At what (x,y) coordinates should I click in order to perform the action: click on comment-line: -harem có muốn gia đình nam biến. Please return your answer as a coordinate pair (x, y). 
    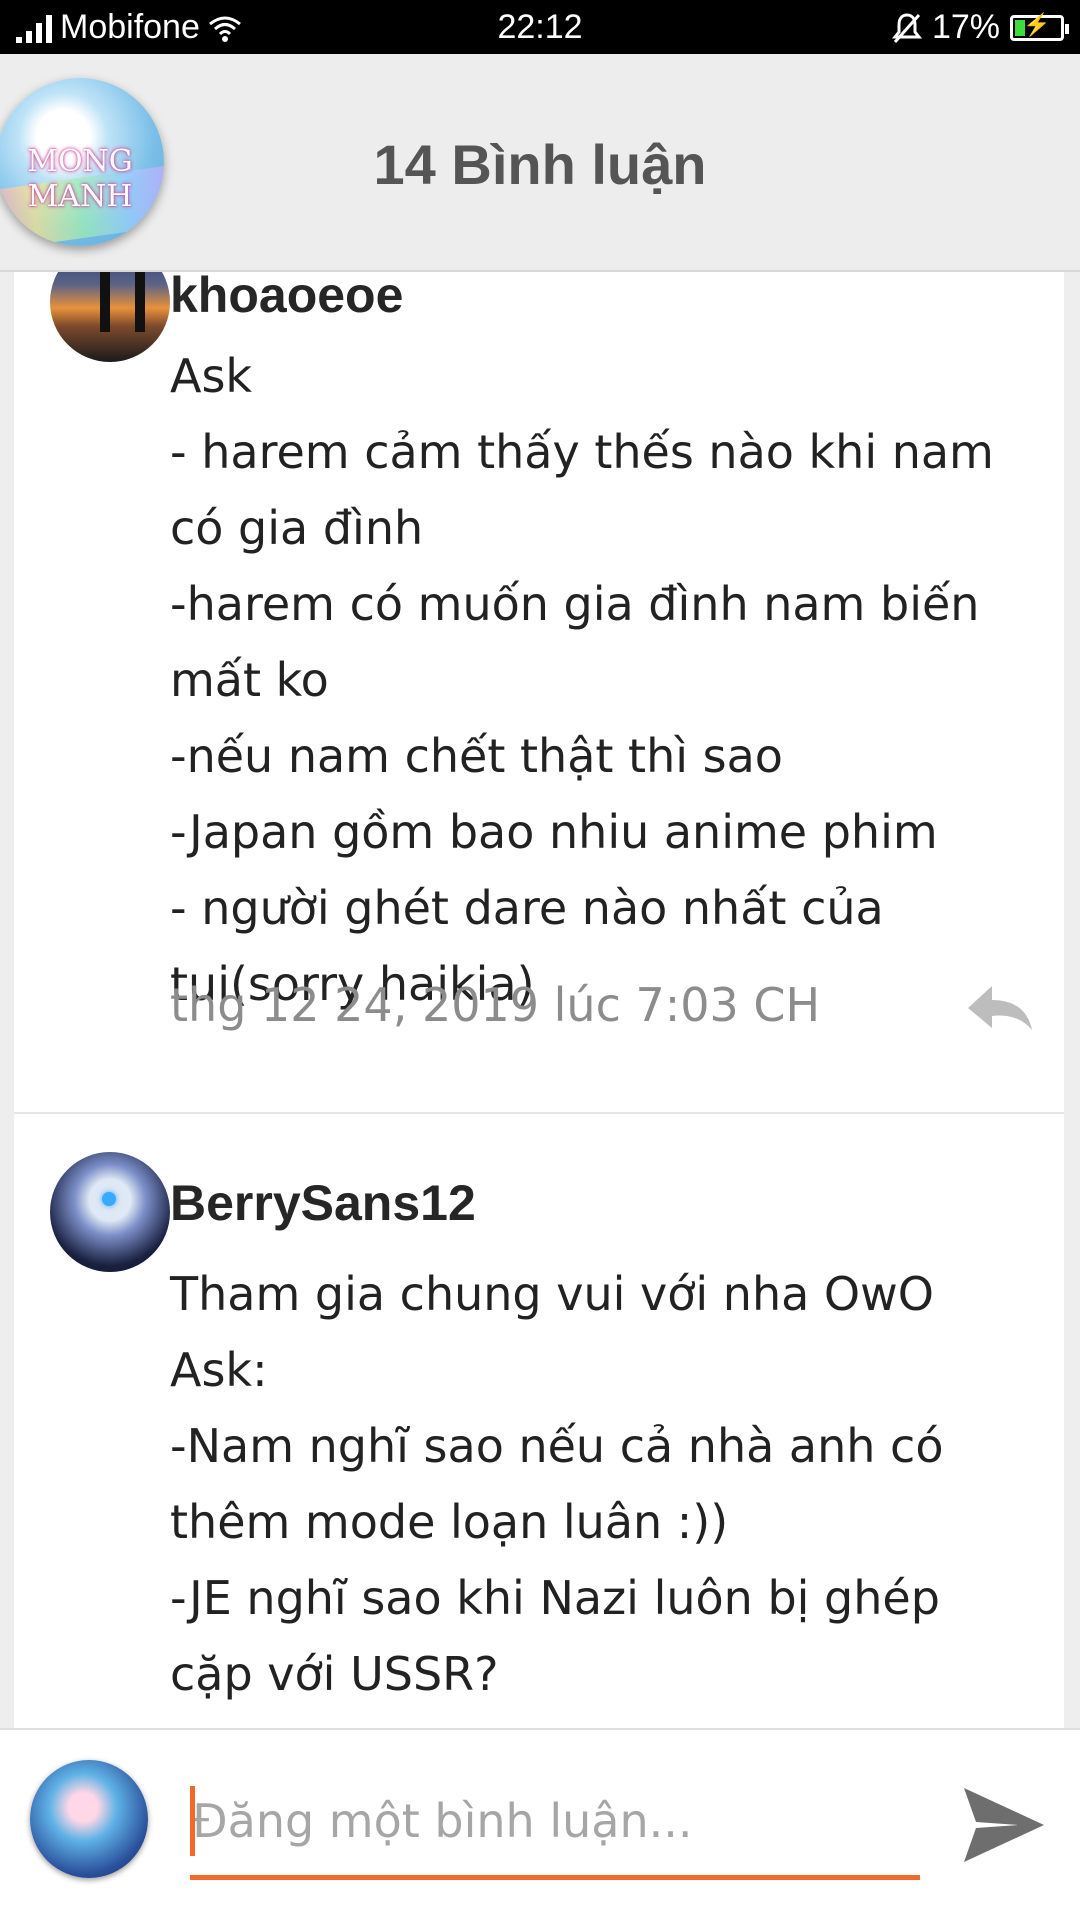
    Looking at the image, I should click on (575, 604).